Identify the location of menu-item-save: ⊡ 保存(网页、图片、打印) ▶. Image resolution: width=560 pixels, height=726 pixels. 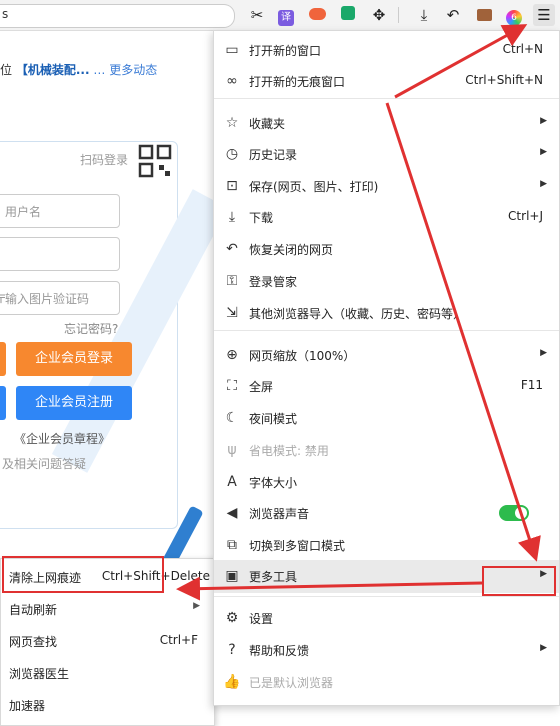
(386, 185).